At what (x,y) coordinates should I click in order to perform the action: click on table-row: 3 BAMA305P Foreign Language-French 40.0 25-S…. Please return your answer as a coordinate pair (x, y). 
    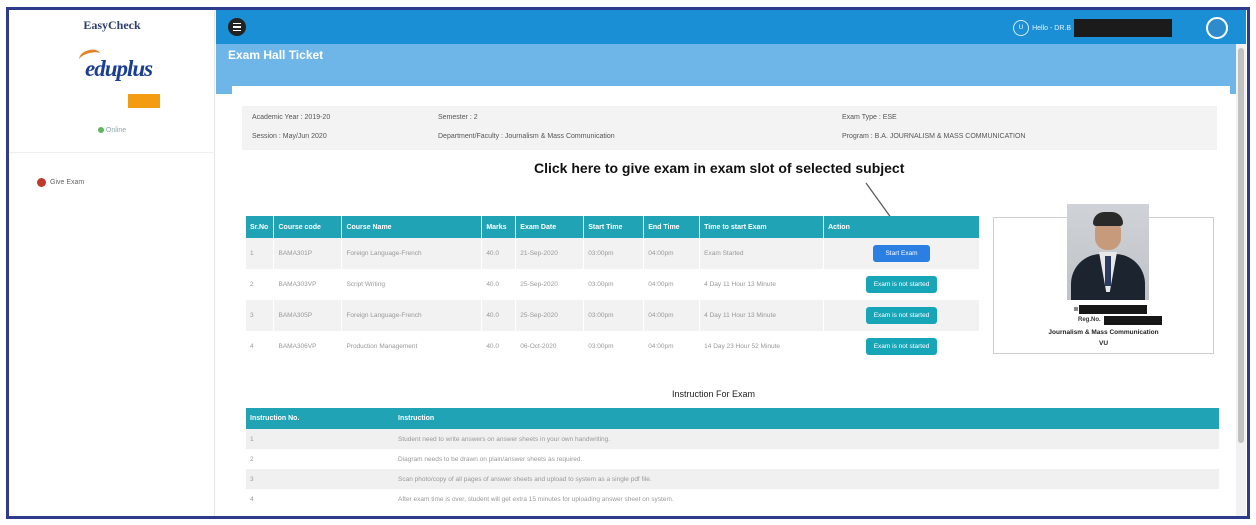
    Looking at the image, I should click on (613, 315).